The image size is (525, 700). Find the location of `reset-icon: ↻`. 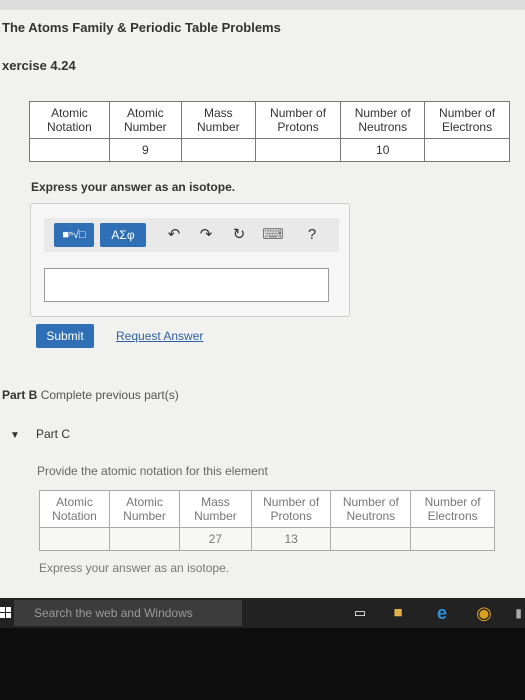

reset-icon: ↻ is located at coordinates (239, 235).